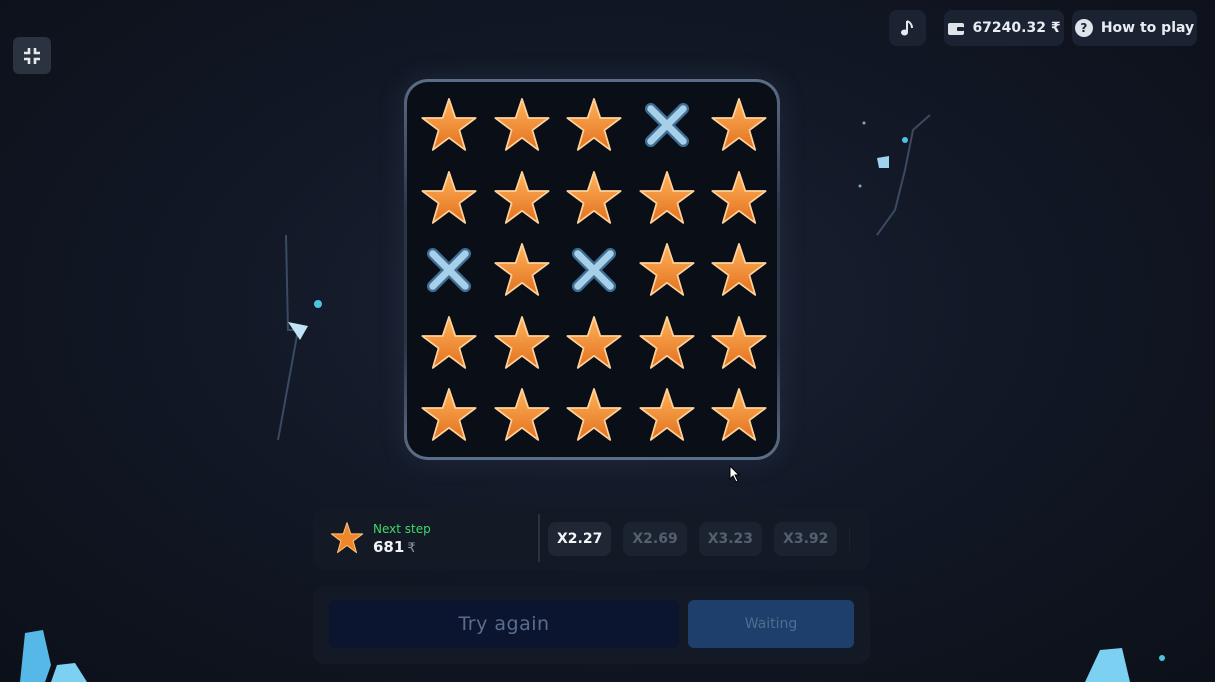 The height and width of the screenshot is (682, 1215). Describe the element at coordinates (806, 539) in the screenshot. I see `multiplier-chip: X3.92` at that location.